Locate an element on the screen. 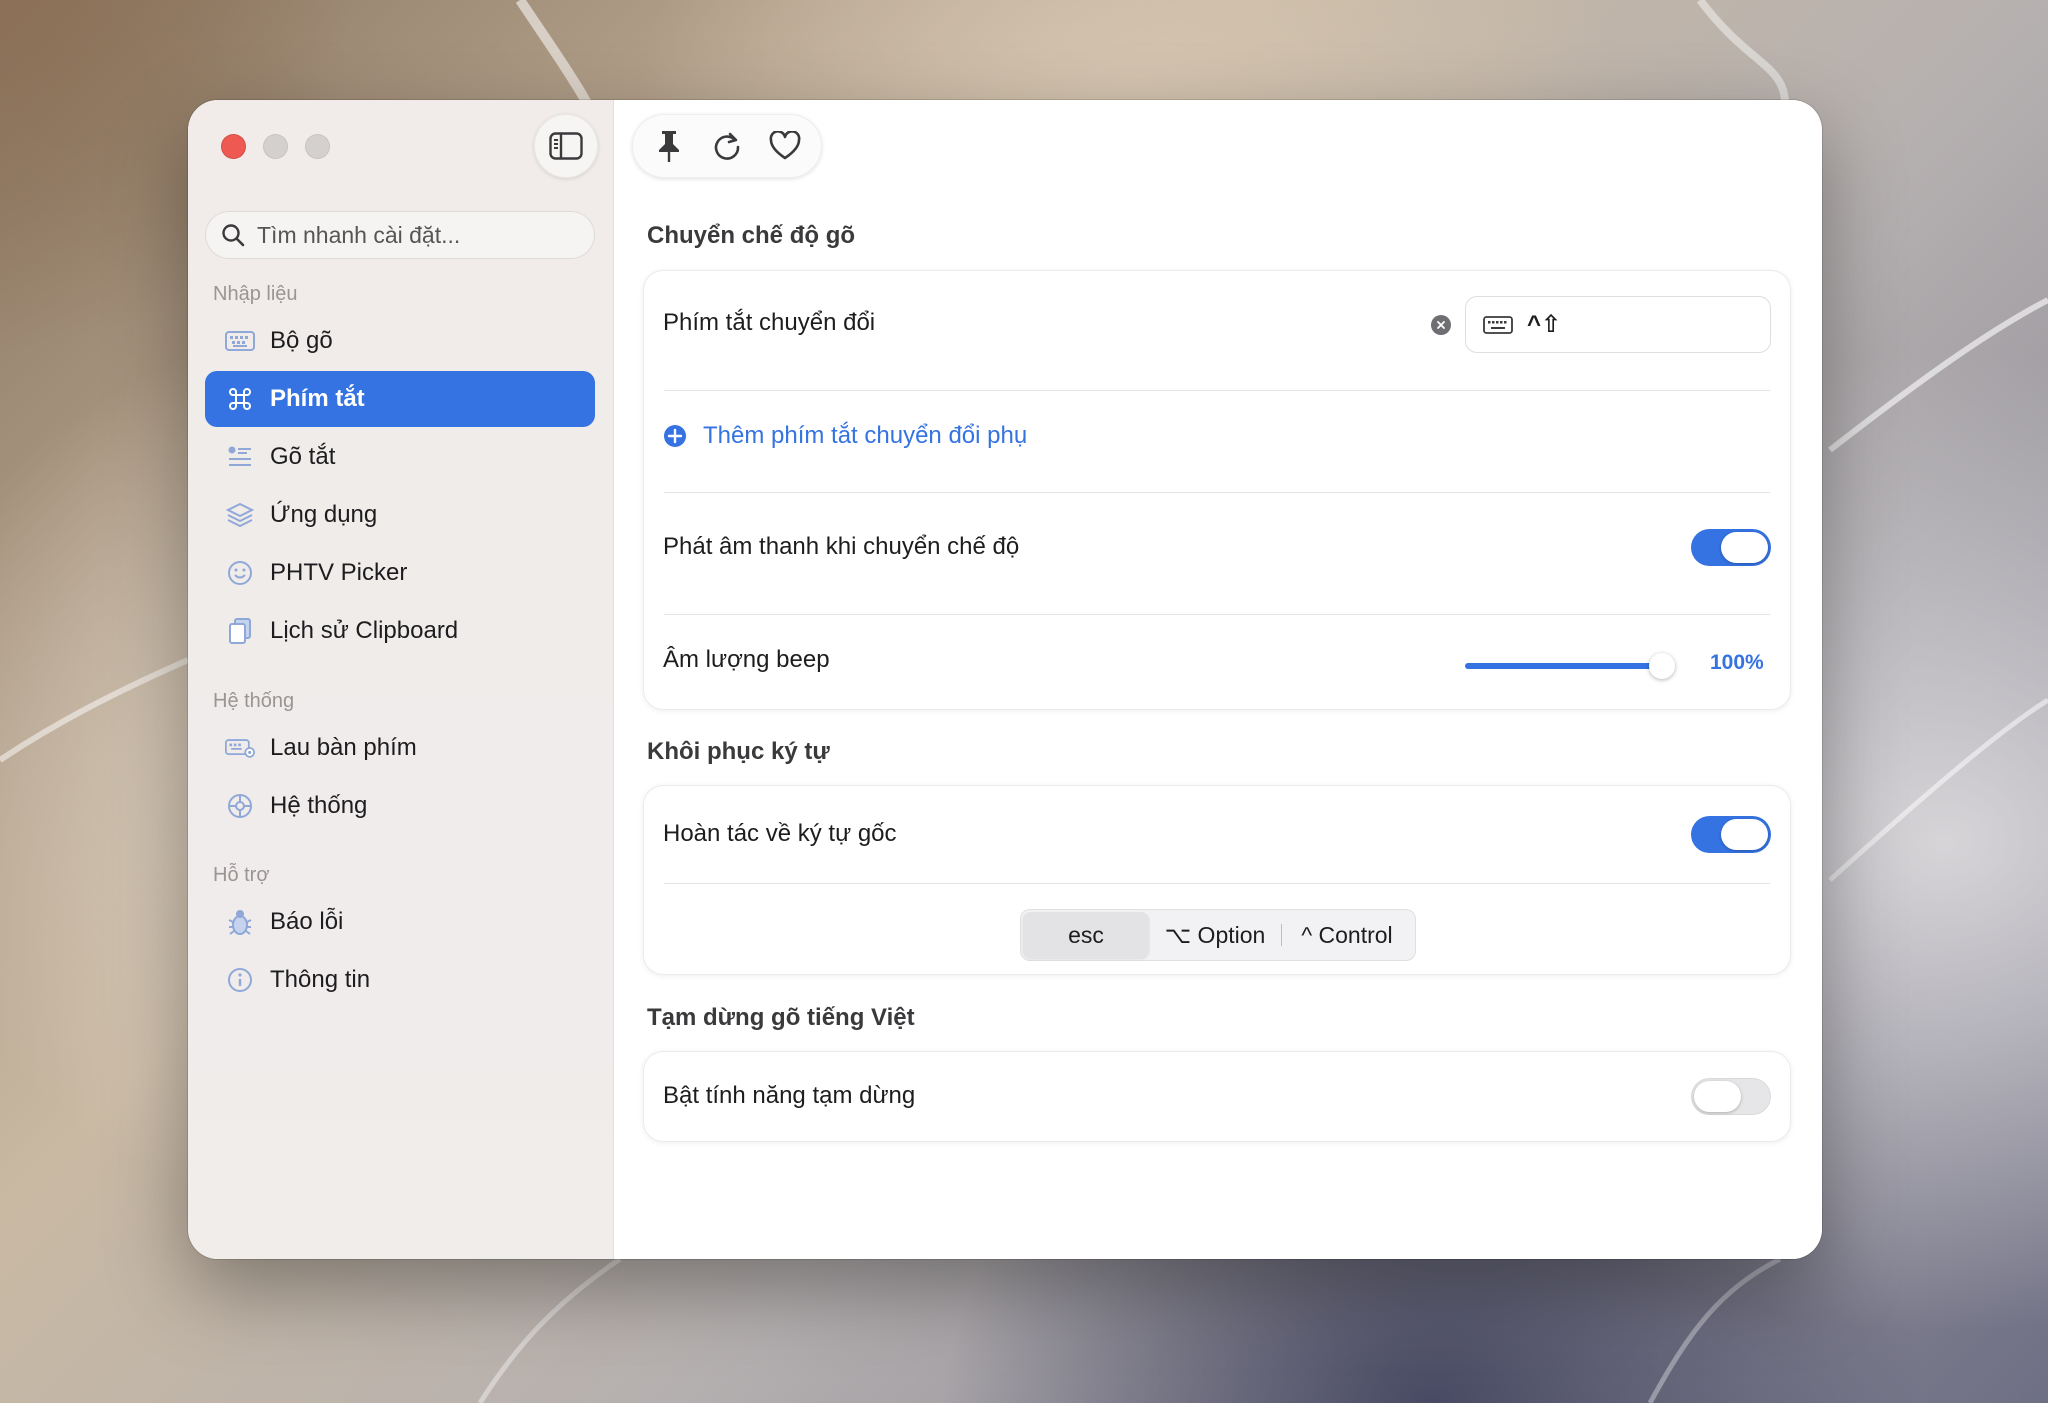 This screenshot has height=1403, width=2048. clear-shortcut-button is located at coordinates (1441, 325).